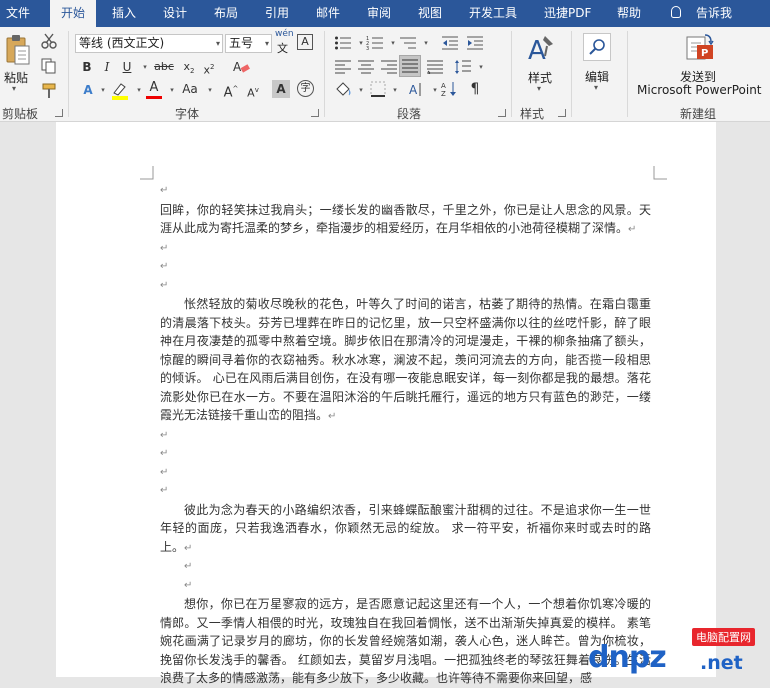  I want to click on distributed-icon, so click(435, 67).